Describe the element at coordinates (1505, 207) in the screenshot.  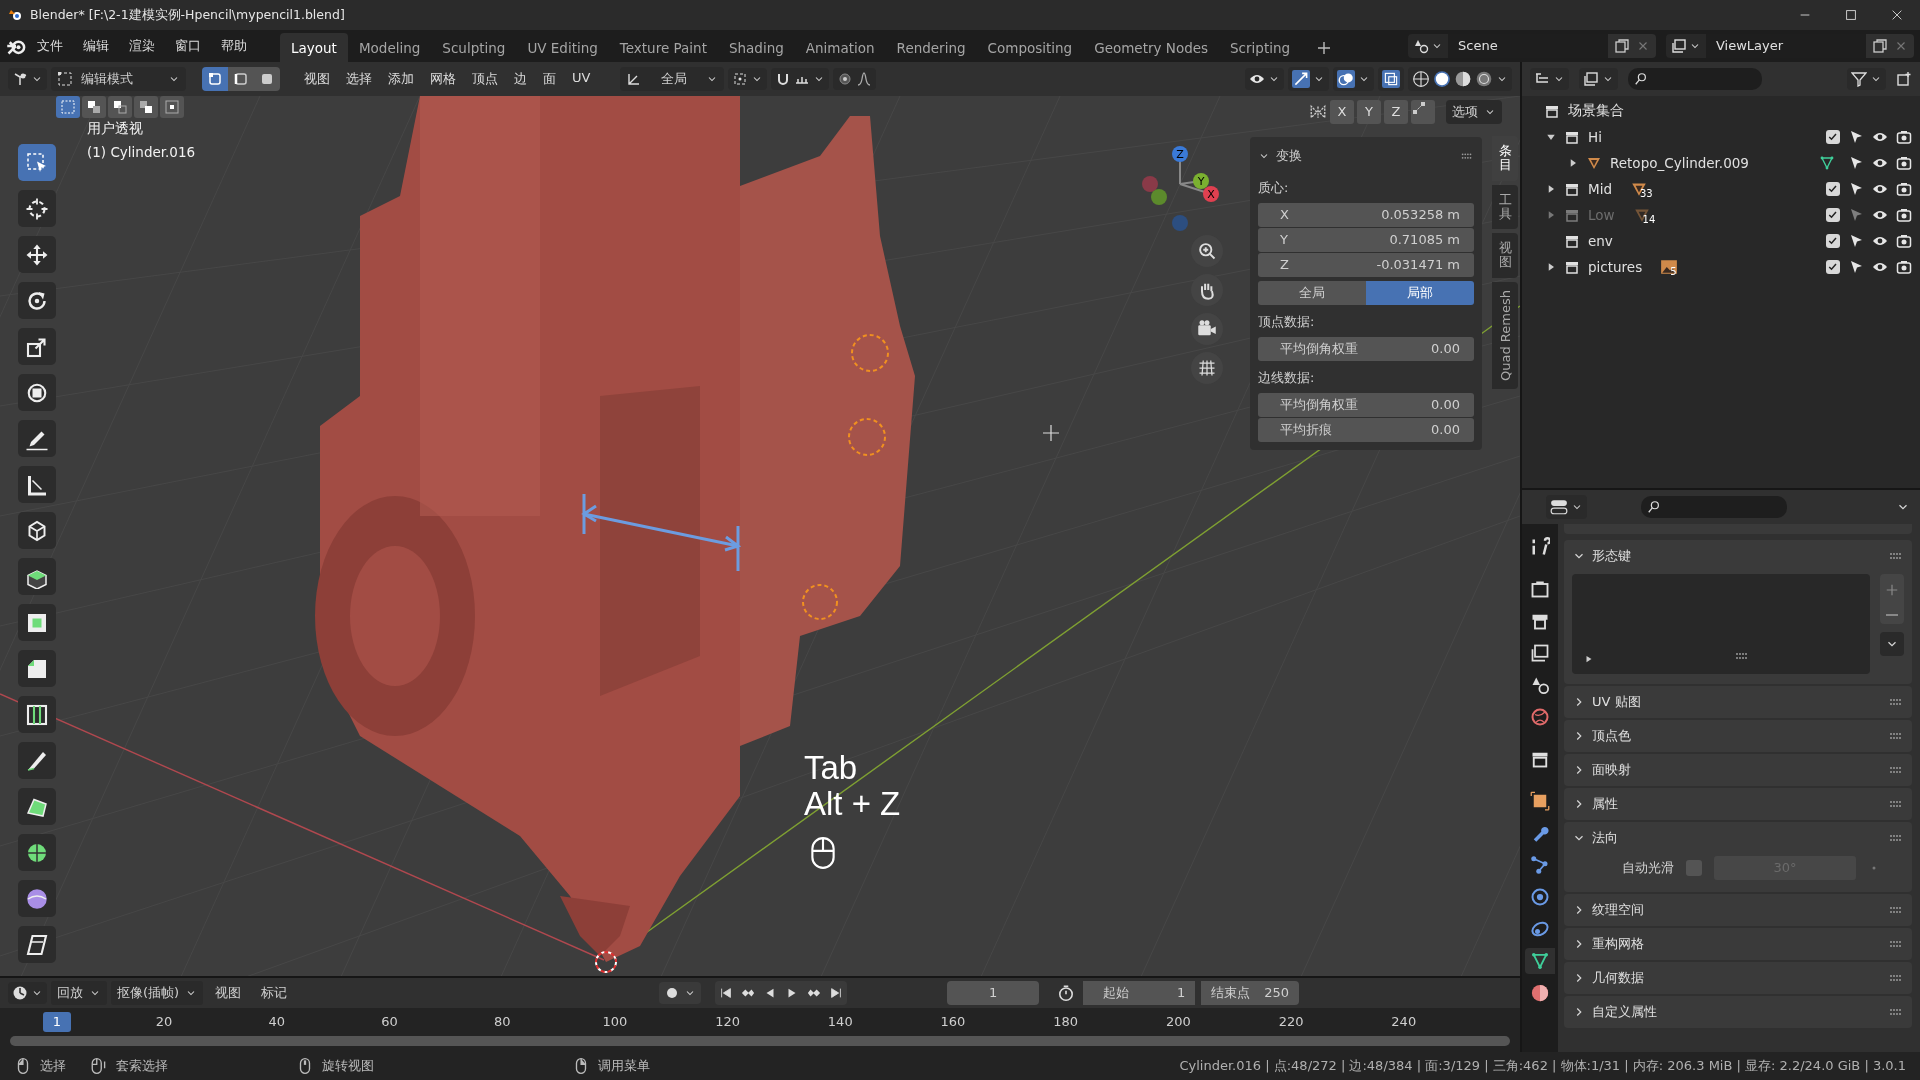
I see `sidebar-tab: 工具` at that location.